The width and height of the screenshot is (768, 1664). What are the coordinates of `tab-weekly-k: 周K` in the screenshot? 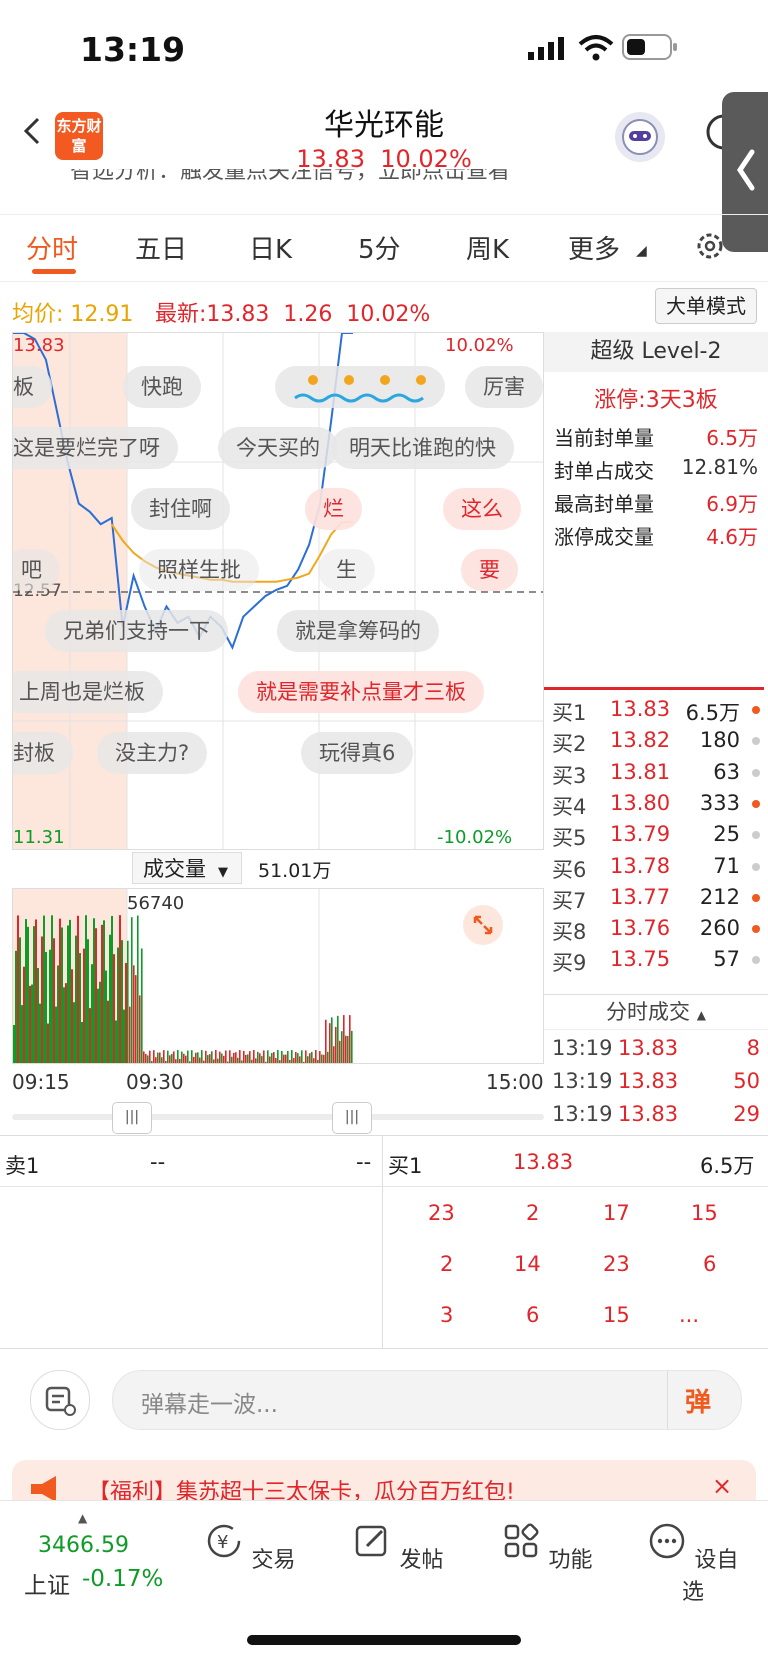 It's located at (487, 247).